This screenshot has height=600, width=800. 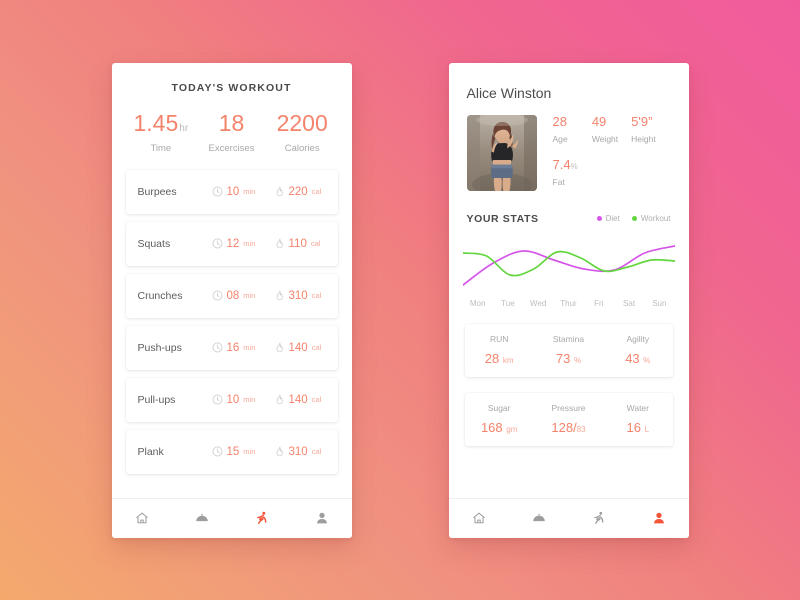 What do you see at coordinates (538, 303) in the screenshot?
I see `axis-label: Wed` at bounding box center [538, 303].